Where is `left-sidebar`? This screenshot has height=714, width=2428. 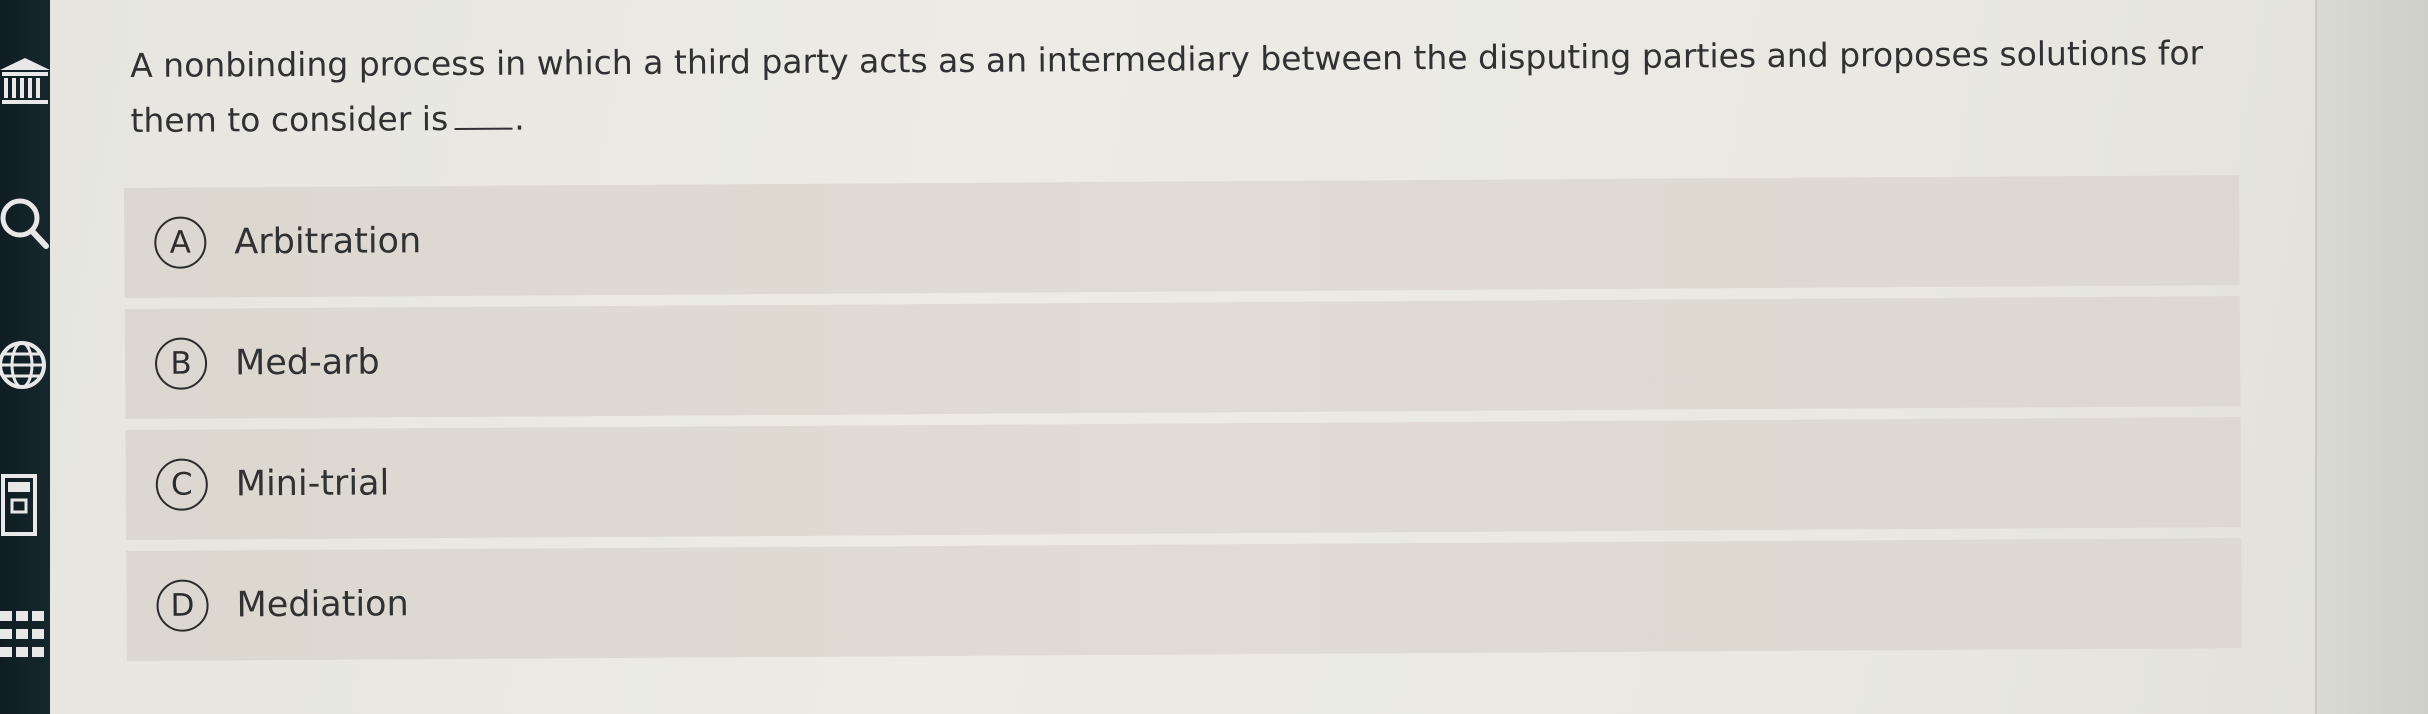 left-sidebar is located at coordinates (25, 357).